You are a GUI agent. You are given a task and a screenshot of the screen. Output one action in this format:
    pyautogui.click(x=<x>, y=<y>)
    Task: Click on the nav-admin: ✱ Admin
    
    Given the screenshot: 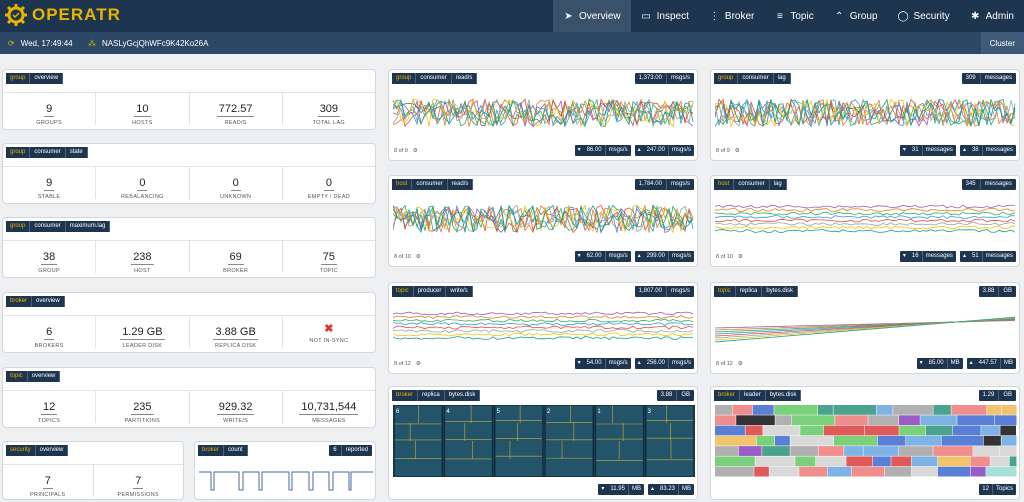 What is the action you would take?
    pyautogui.click(x=992, y=16)
    